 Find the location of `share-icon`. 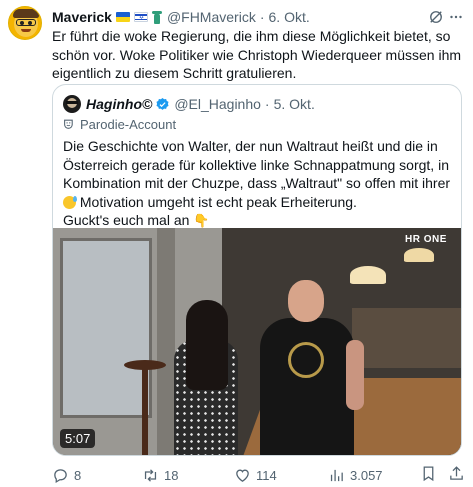

share-icon is located at coordinates (456, 473).